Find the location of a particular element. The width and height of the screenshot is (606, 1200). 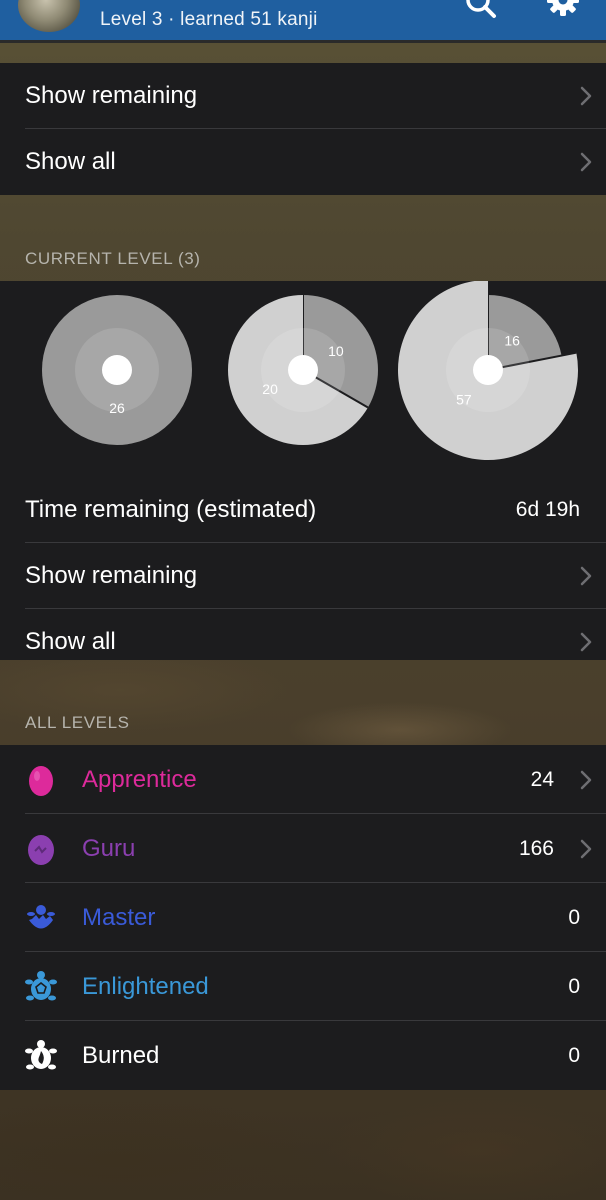

srs-count-guru: 166 is located at coordinates (536, 848).